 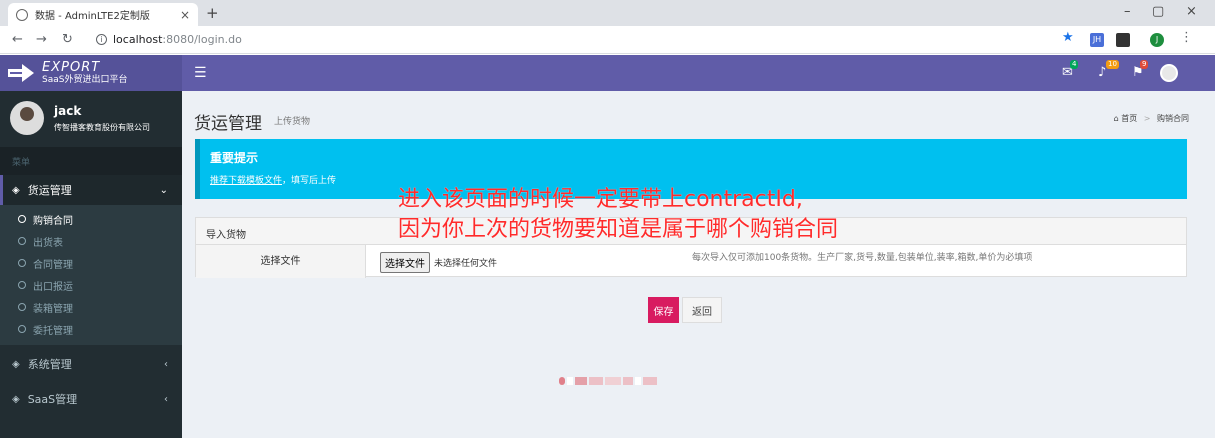 What do you see at coordinates (663, 310) in the screenshot?
I see `save-button: 保存` at bounding box center [663, 310].